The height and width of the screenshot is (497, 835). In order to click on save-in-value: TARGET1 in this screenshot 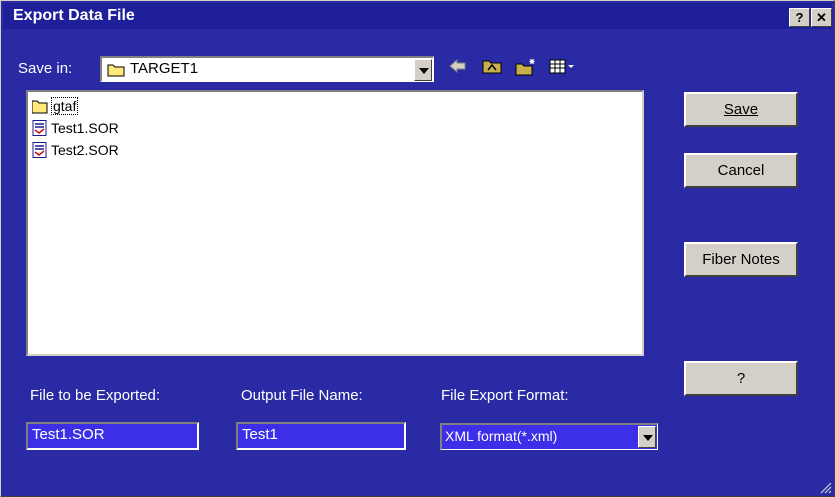, I will do `click(164, 68)`.